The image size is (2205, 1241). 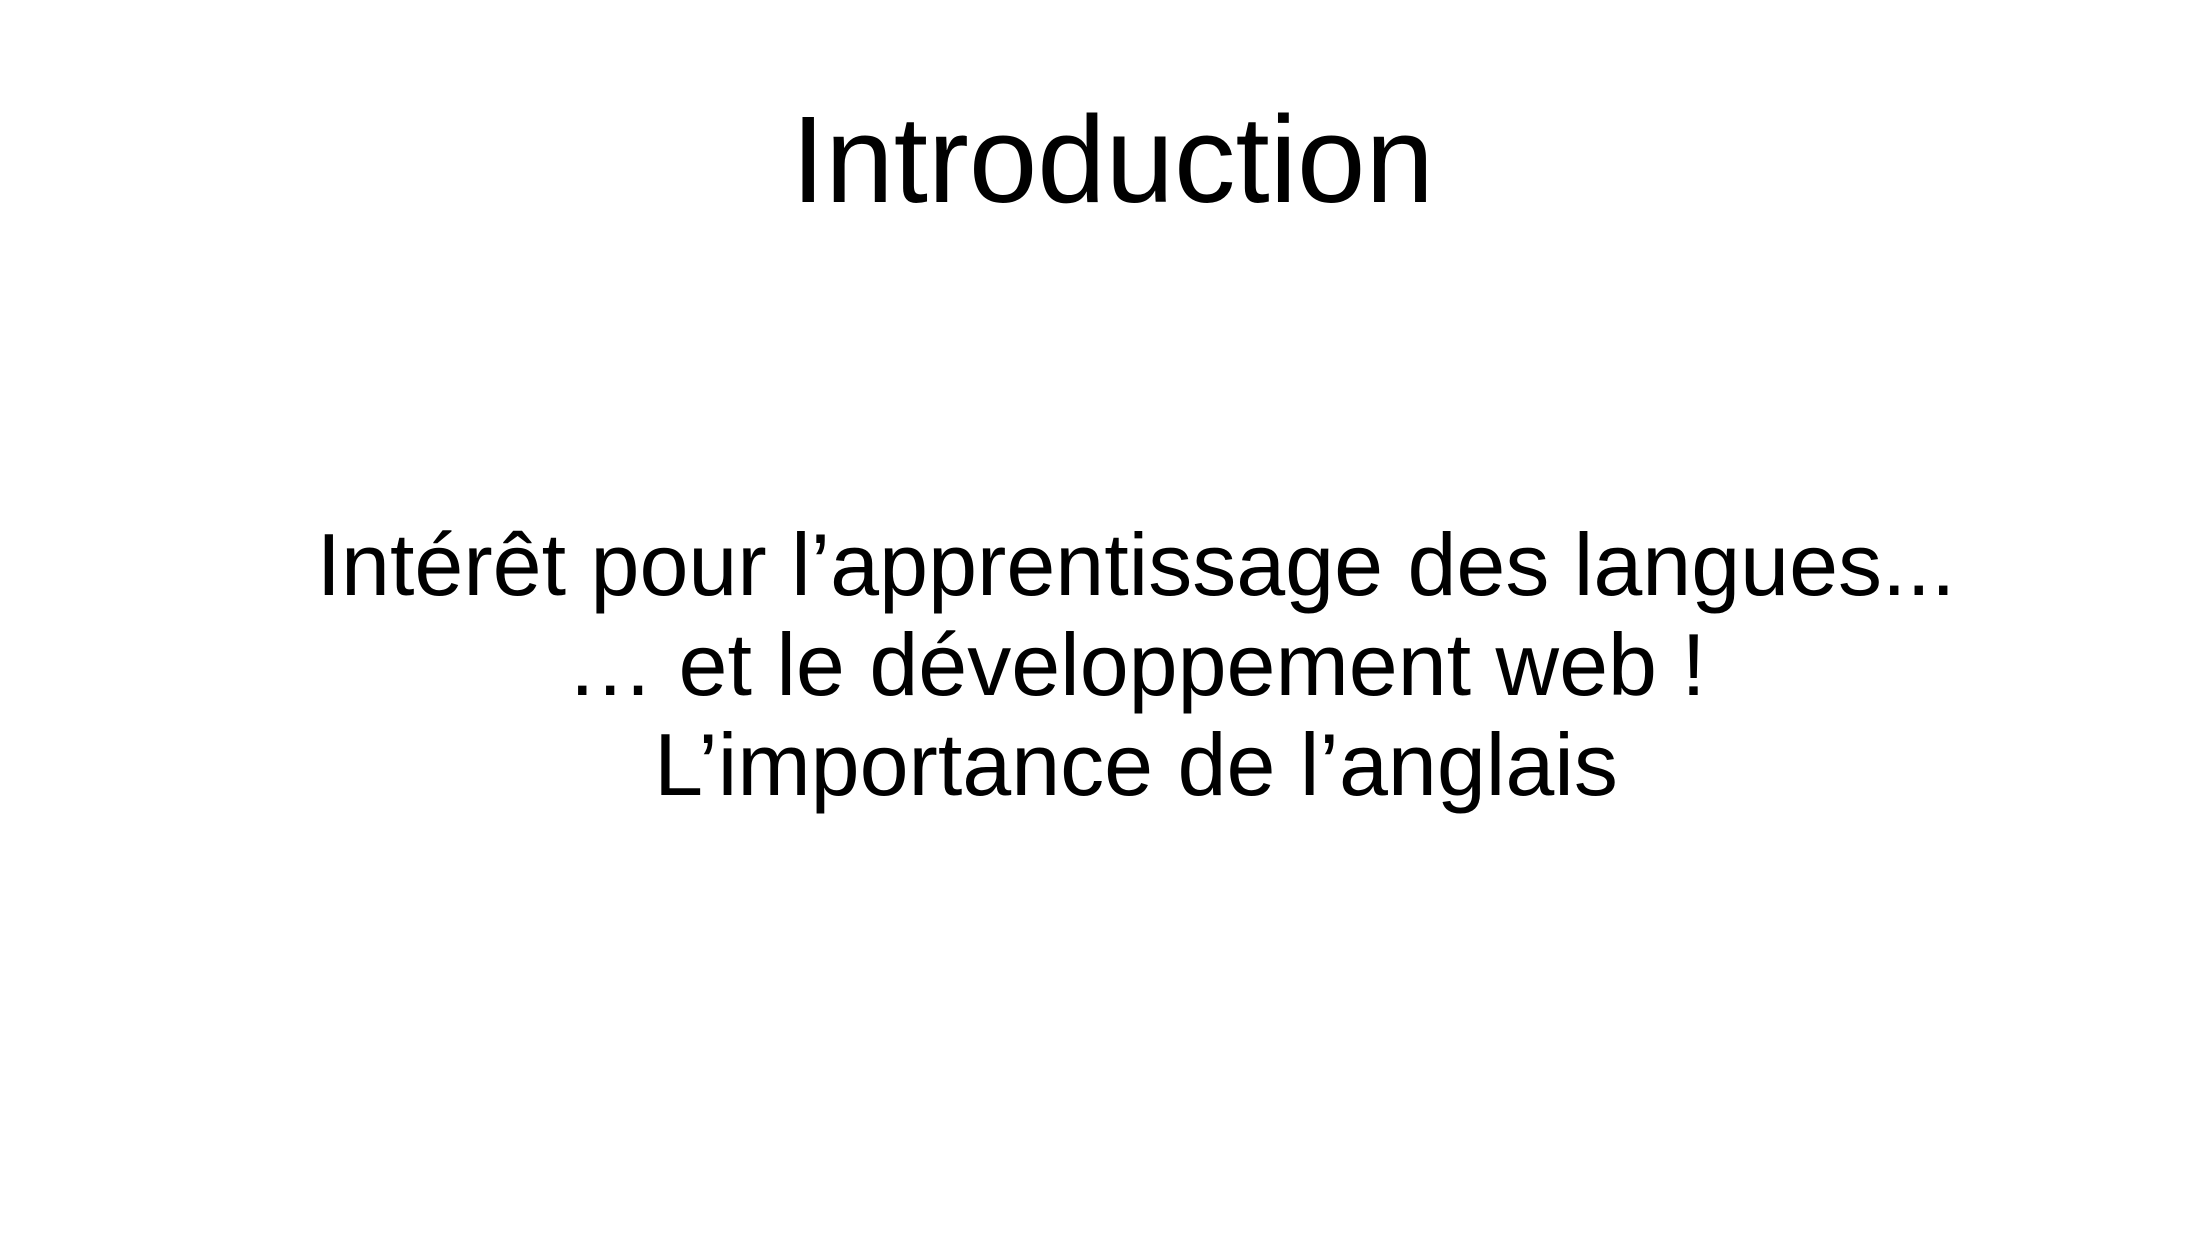 What do you see at coordinates (1136, 664) in the screenshot?
I see `body-line: … et le développement web !` at bounding box center [1136, 664].